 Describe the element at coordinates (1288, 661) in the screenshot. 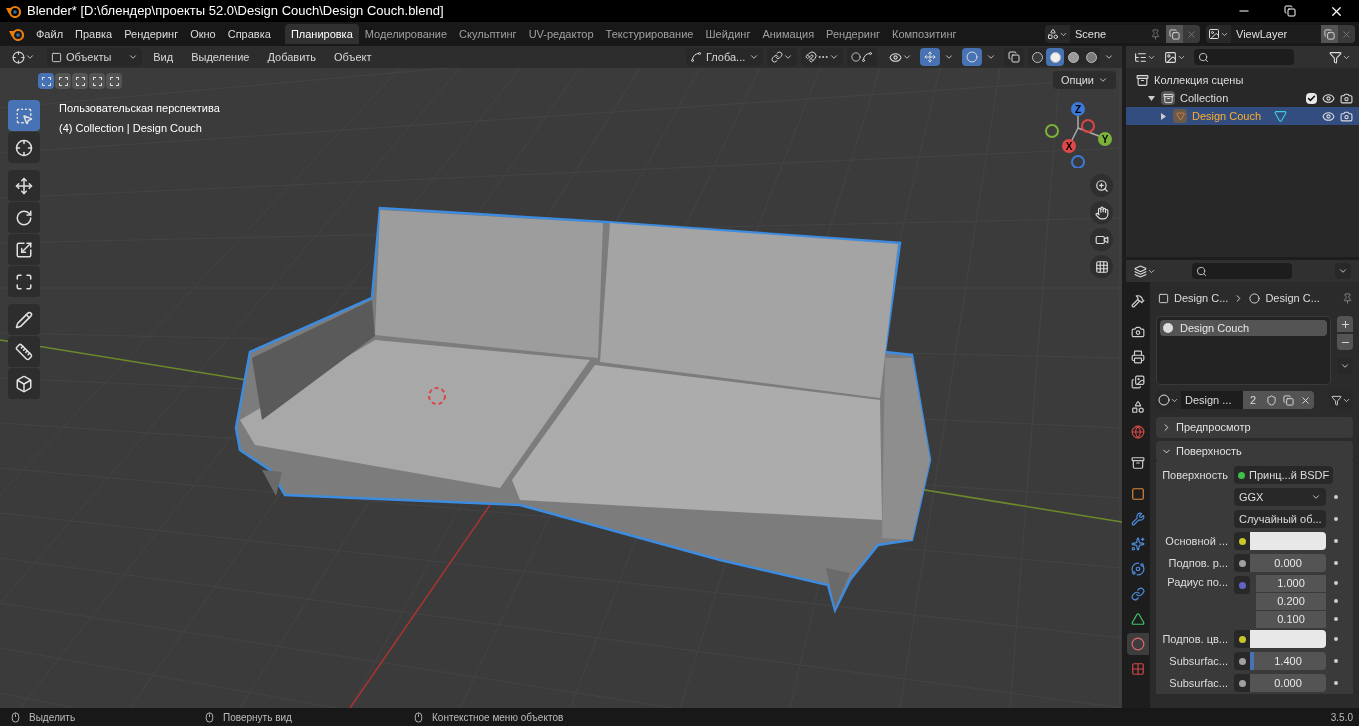

I see `slider-field: 1.400` at that location.